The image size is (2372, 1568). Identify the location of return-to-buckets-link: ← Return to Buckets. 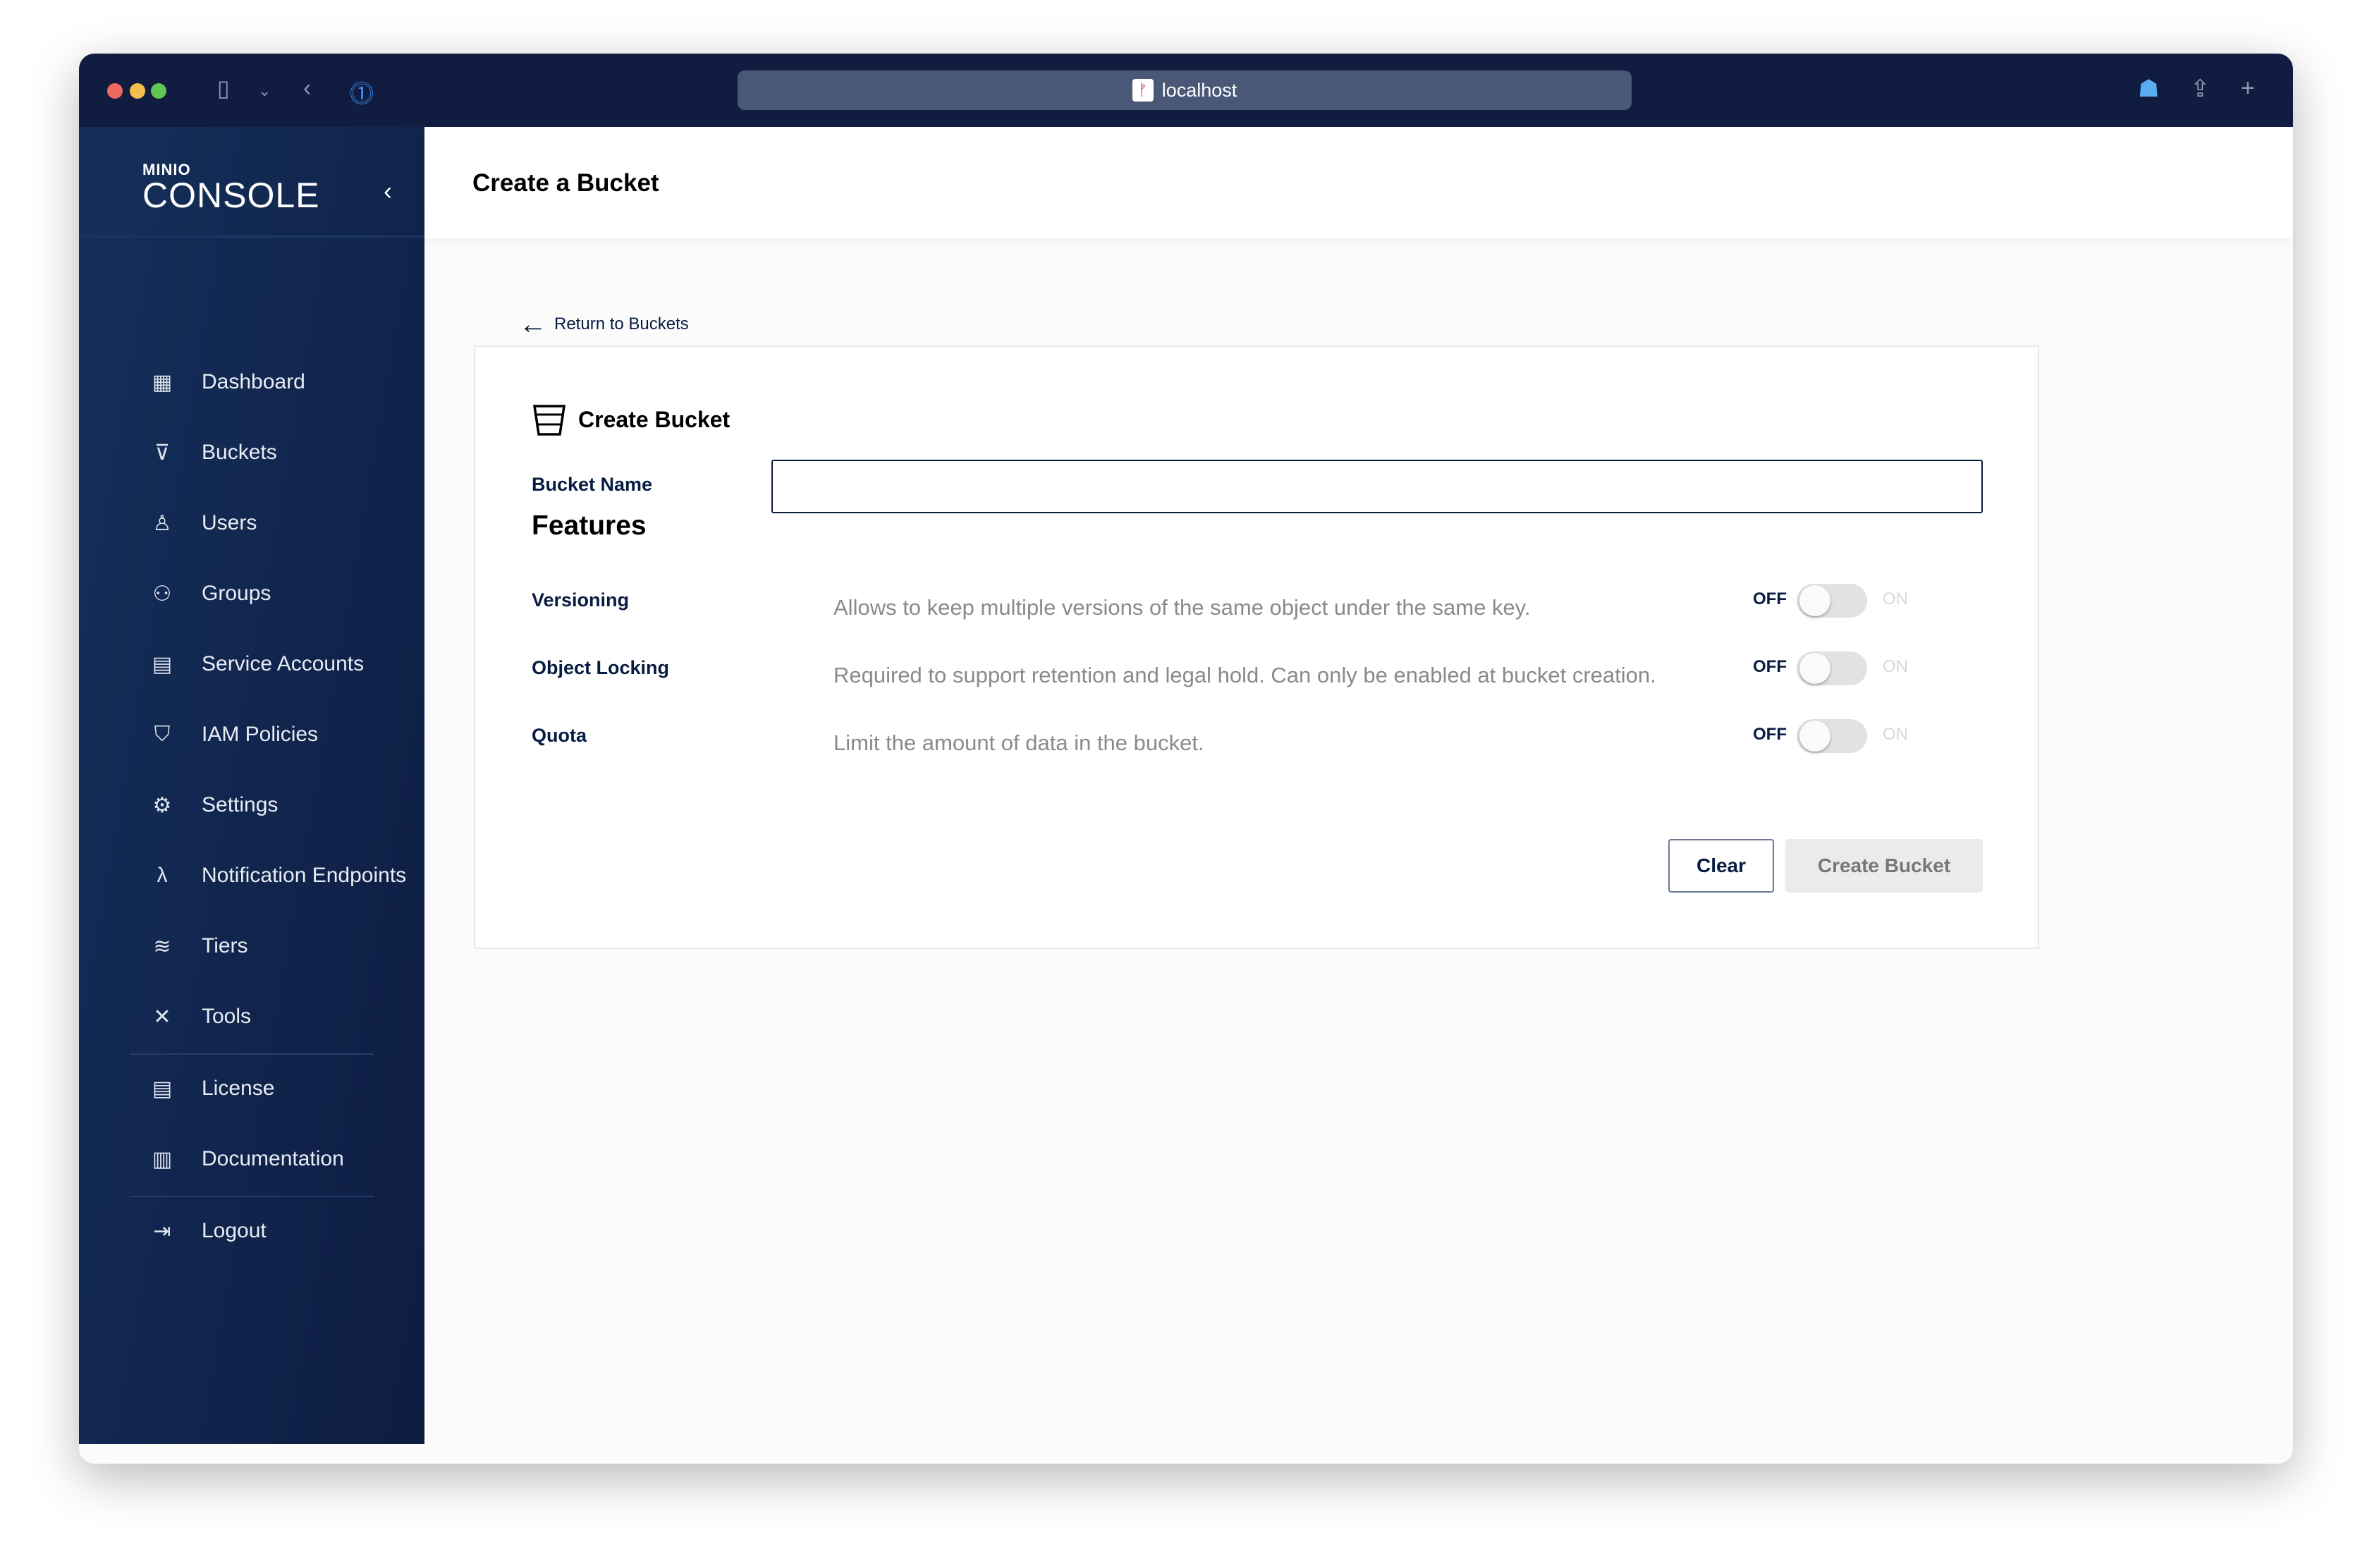
(604, 324).